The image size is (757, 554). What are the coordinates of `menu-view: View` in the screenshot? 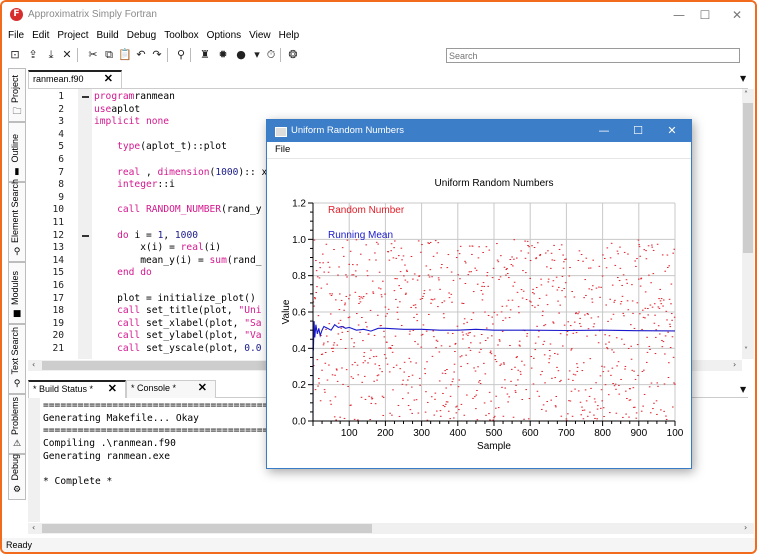 It's located at (260, 36).